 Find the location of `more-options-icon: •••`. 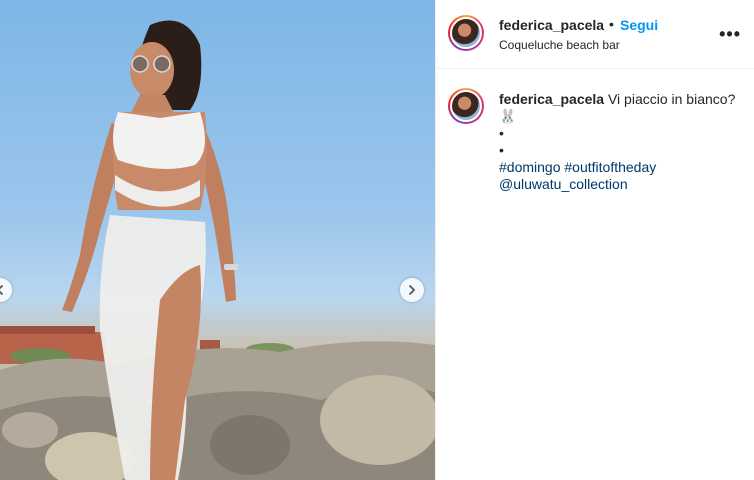

more-options-icon: ••• is located at coordinates (730, 34).